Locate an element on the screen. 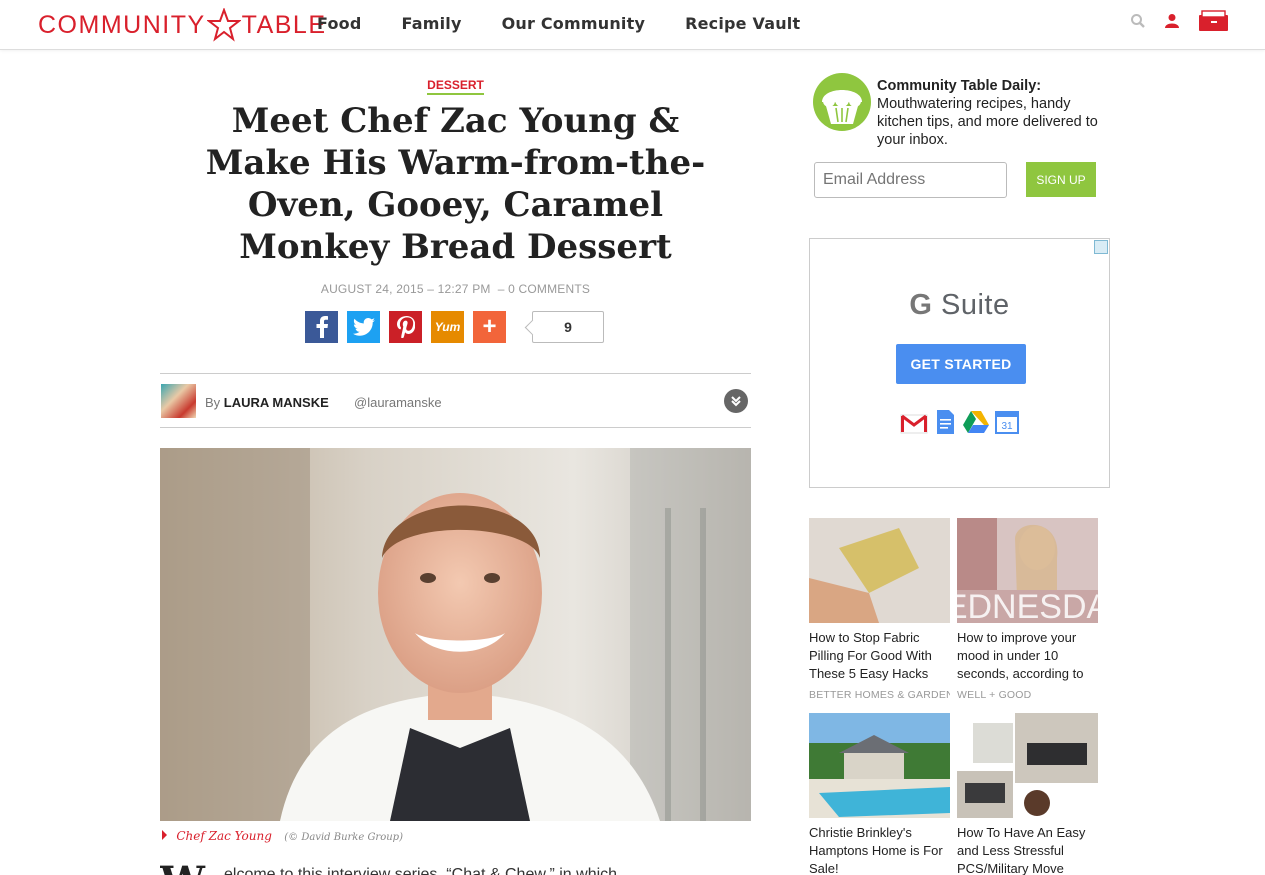 This screenshot has height=875, width=1265. share-count: 9 is located at coordinates (568, 327).